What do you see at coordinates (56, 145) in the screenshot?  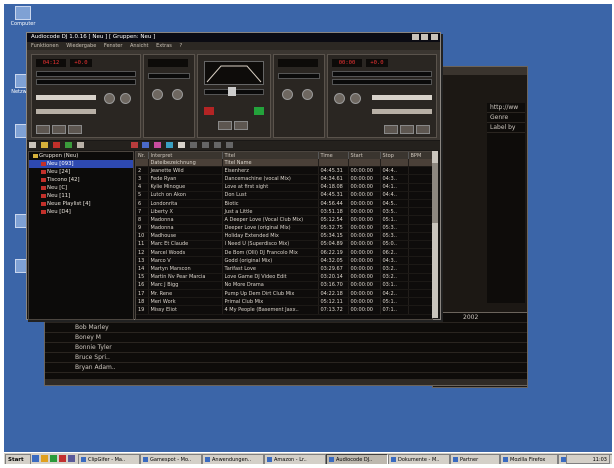 I see `delete-icon` at bounding box center [56, 145].